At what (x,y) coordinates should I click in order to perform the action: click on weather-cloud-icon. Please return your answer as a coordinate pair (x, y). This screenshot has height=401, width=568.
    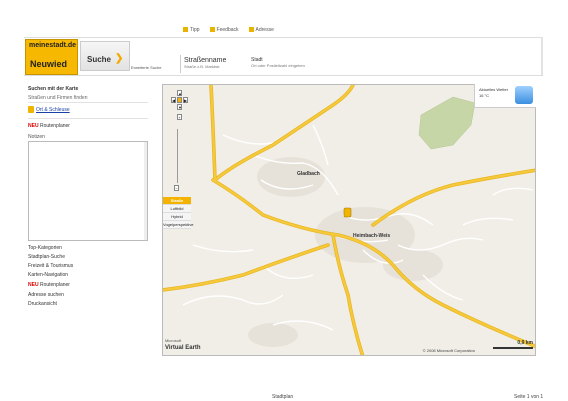
    Looking at the image, I should click on (524, 95).